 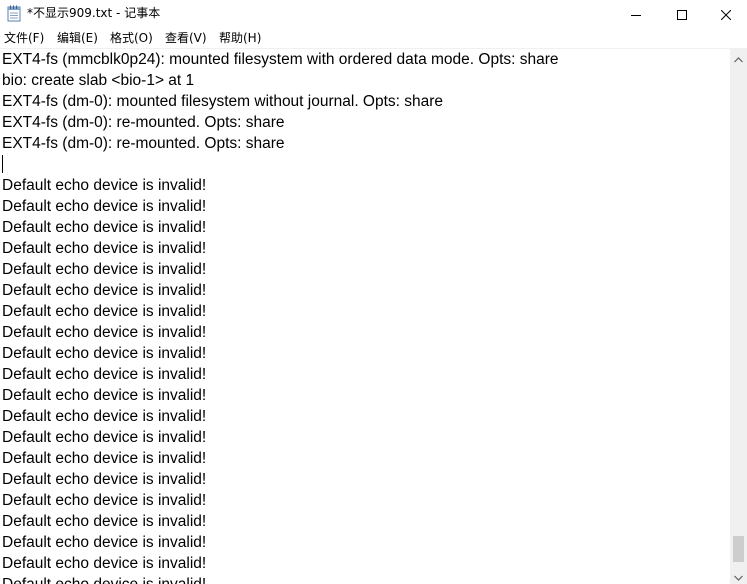 I want to click on maximize-icon, so click(x=682, y=14).